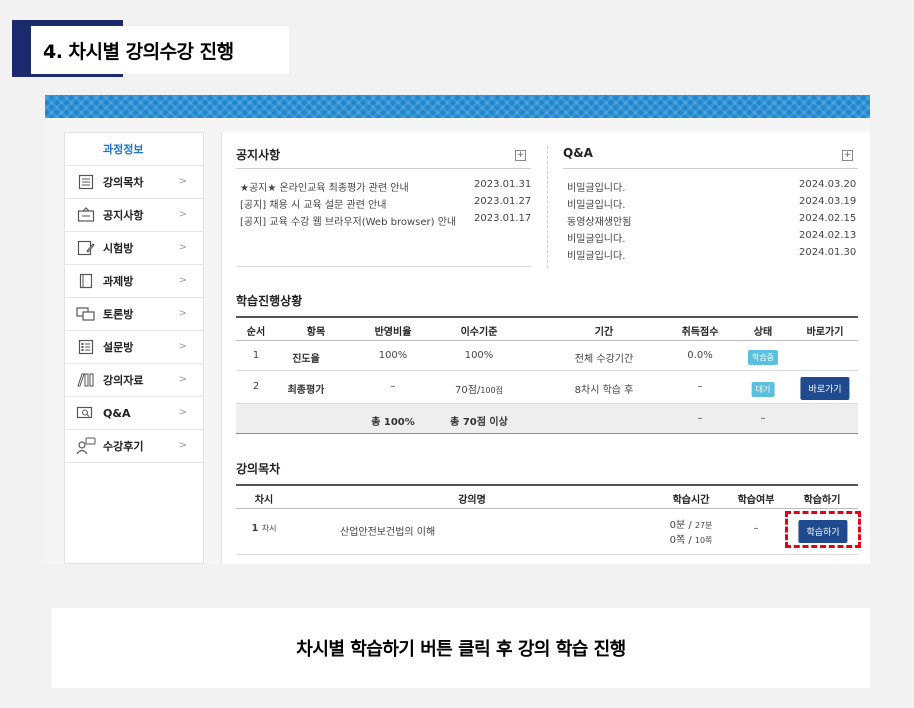 The height and width of the screenshot is (708, 914). What do you see at coordinates (86, 446) in the screenshot?
I see `review-icon` at bounding box center [86, 446].